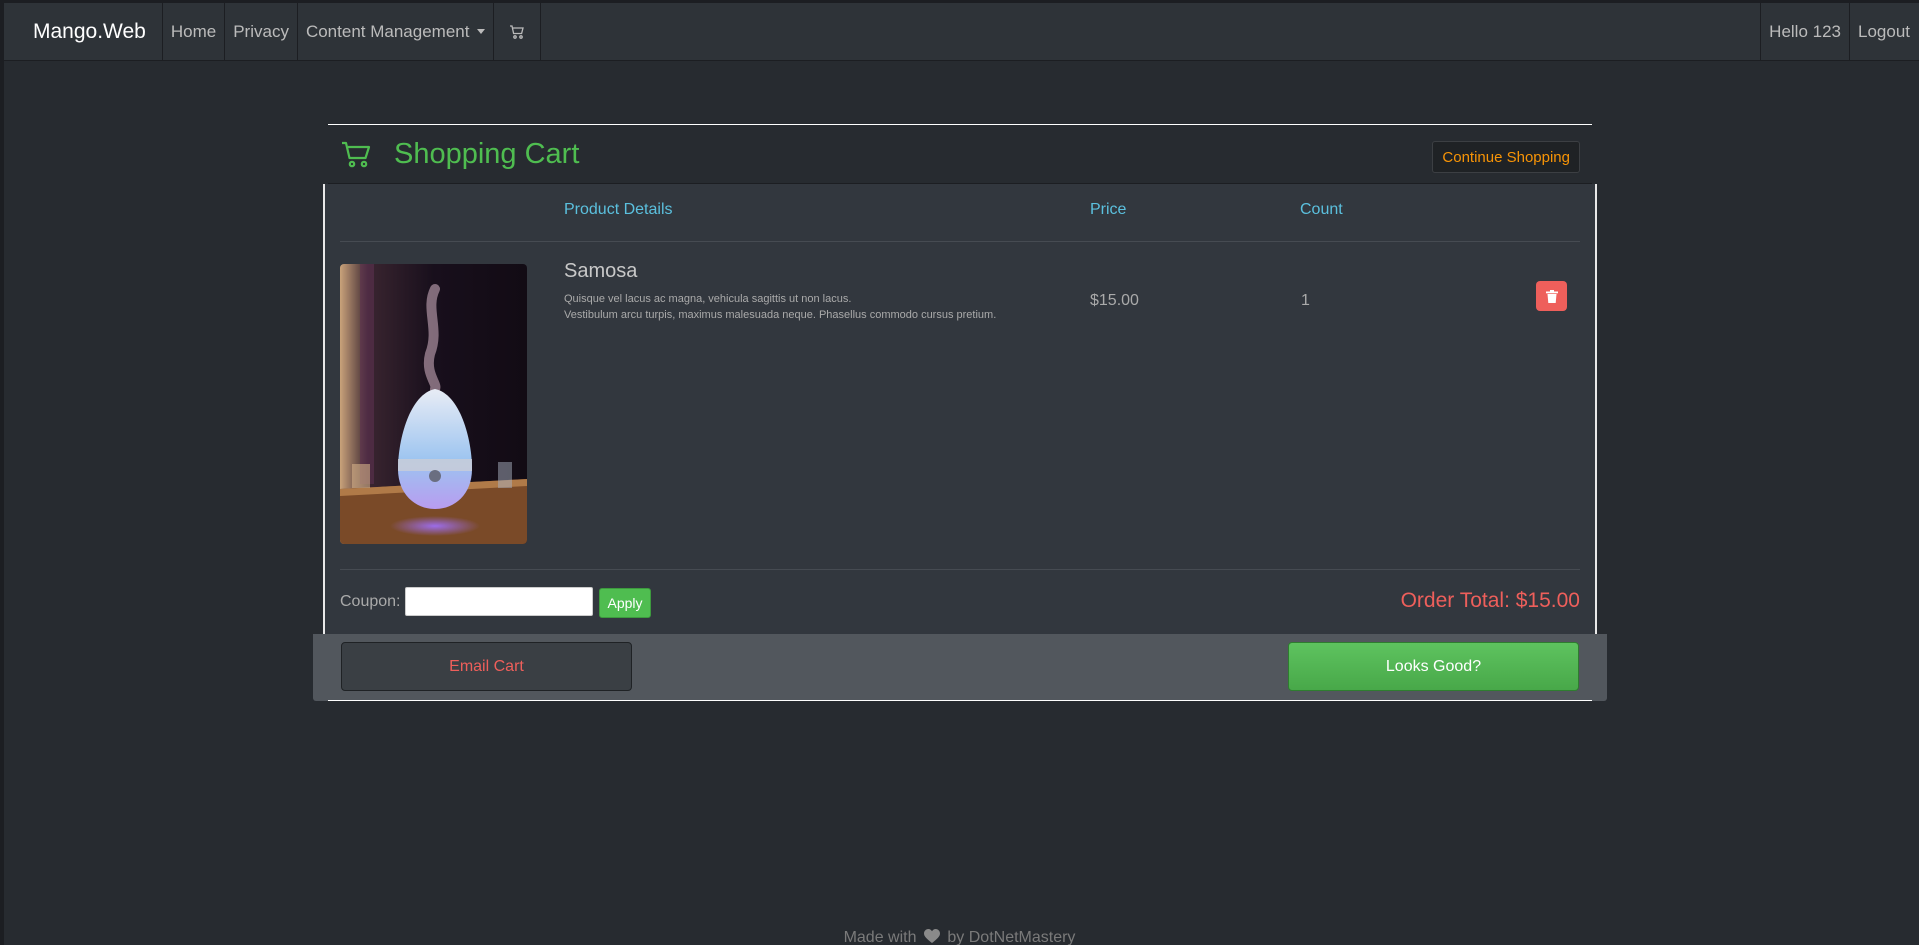  What do you see at coordinates (481, 31) in the screenshot?
I see `chevron-down-icon` at bounding box center [481, 31].